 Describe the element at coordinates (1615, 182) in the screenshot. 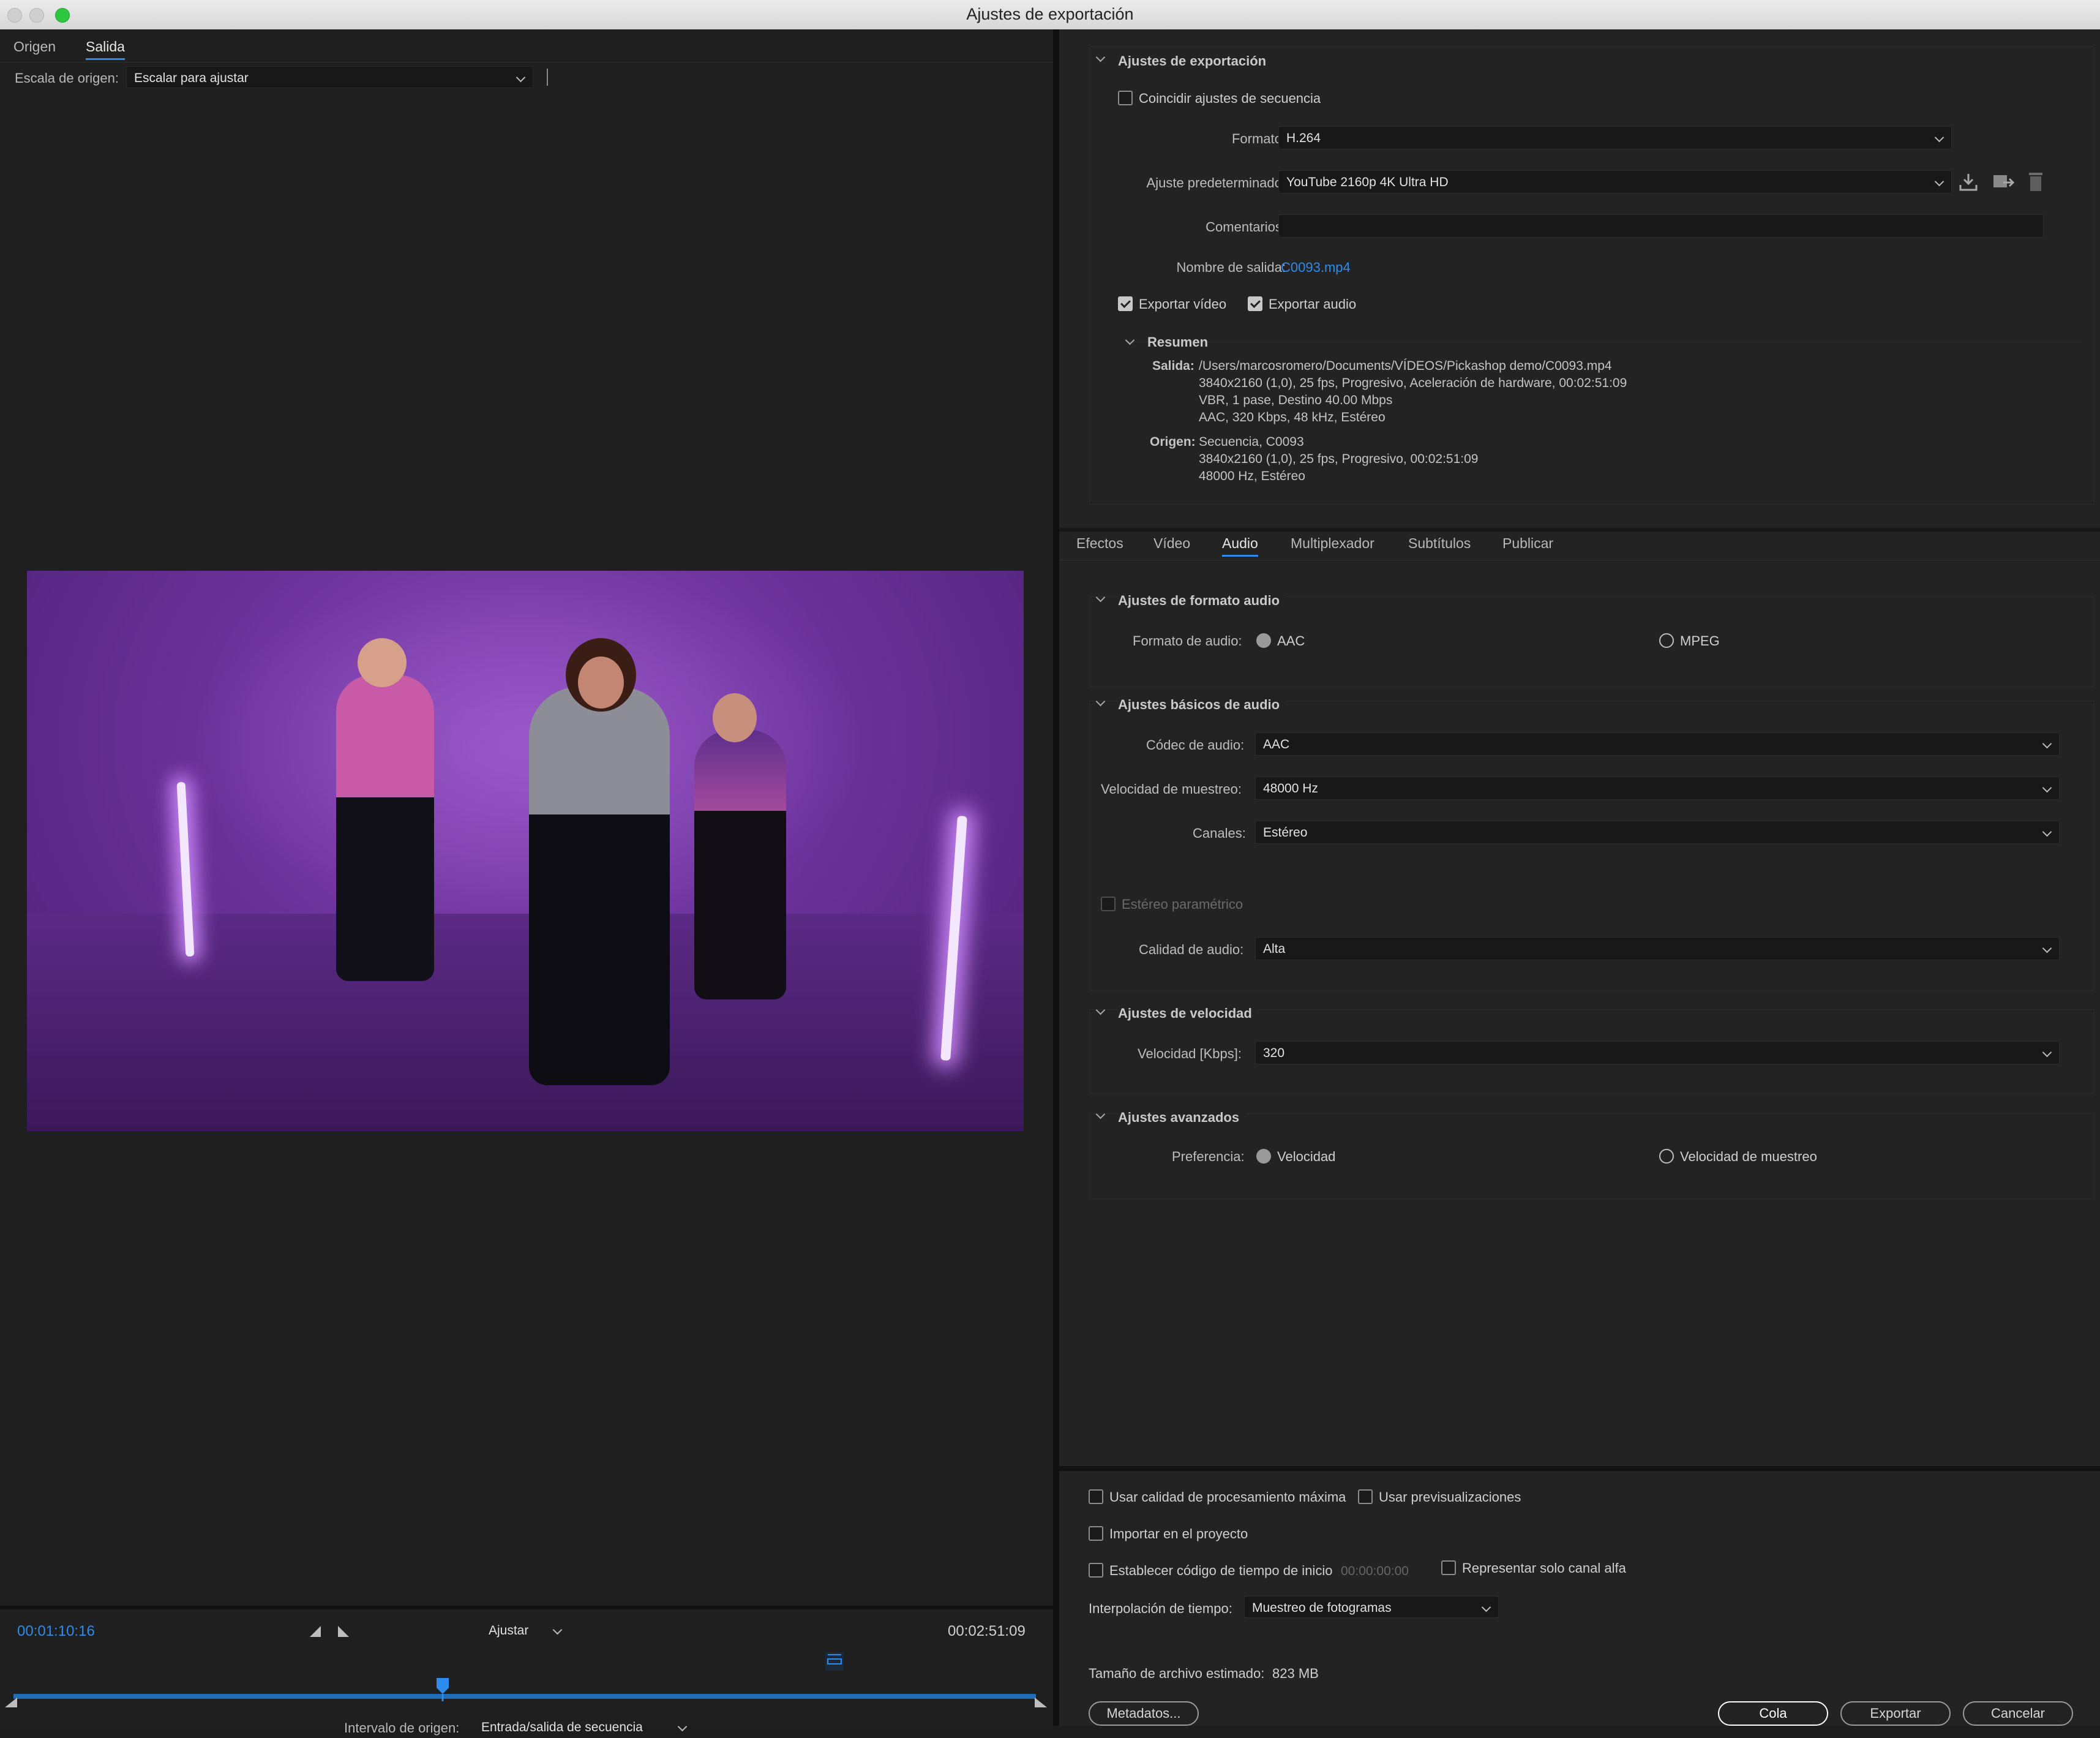

I see `preset-dropdown: YouTube 2160p 4K Ultra HD` at that location.